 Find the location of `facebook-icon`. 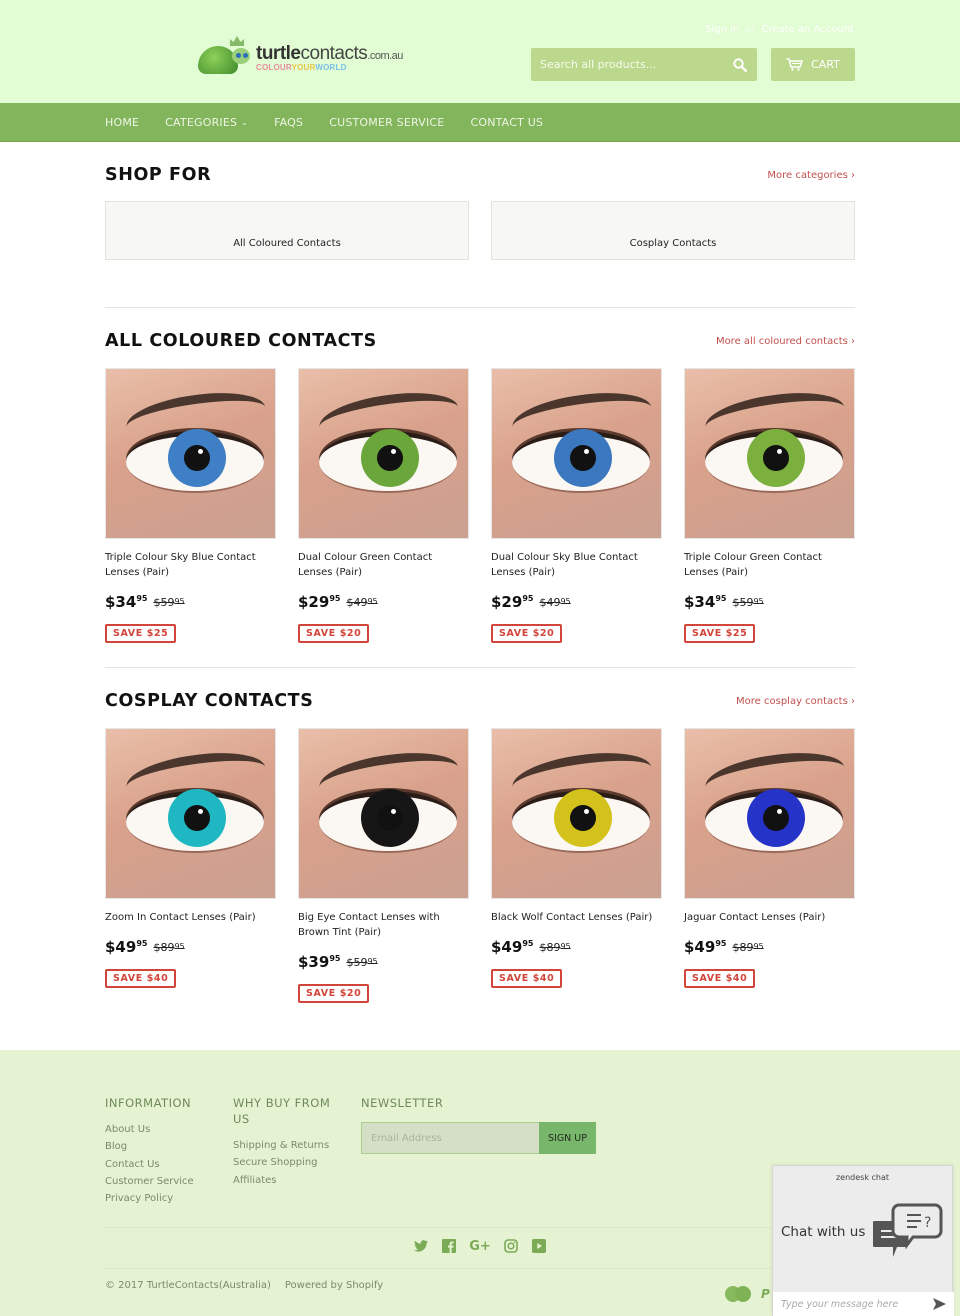

facebook-icon is located at coordinates (449, 1246).